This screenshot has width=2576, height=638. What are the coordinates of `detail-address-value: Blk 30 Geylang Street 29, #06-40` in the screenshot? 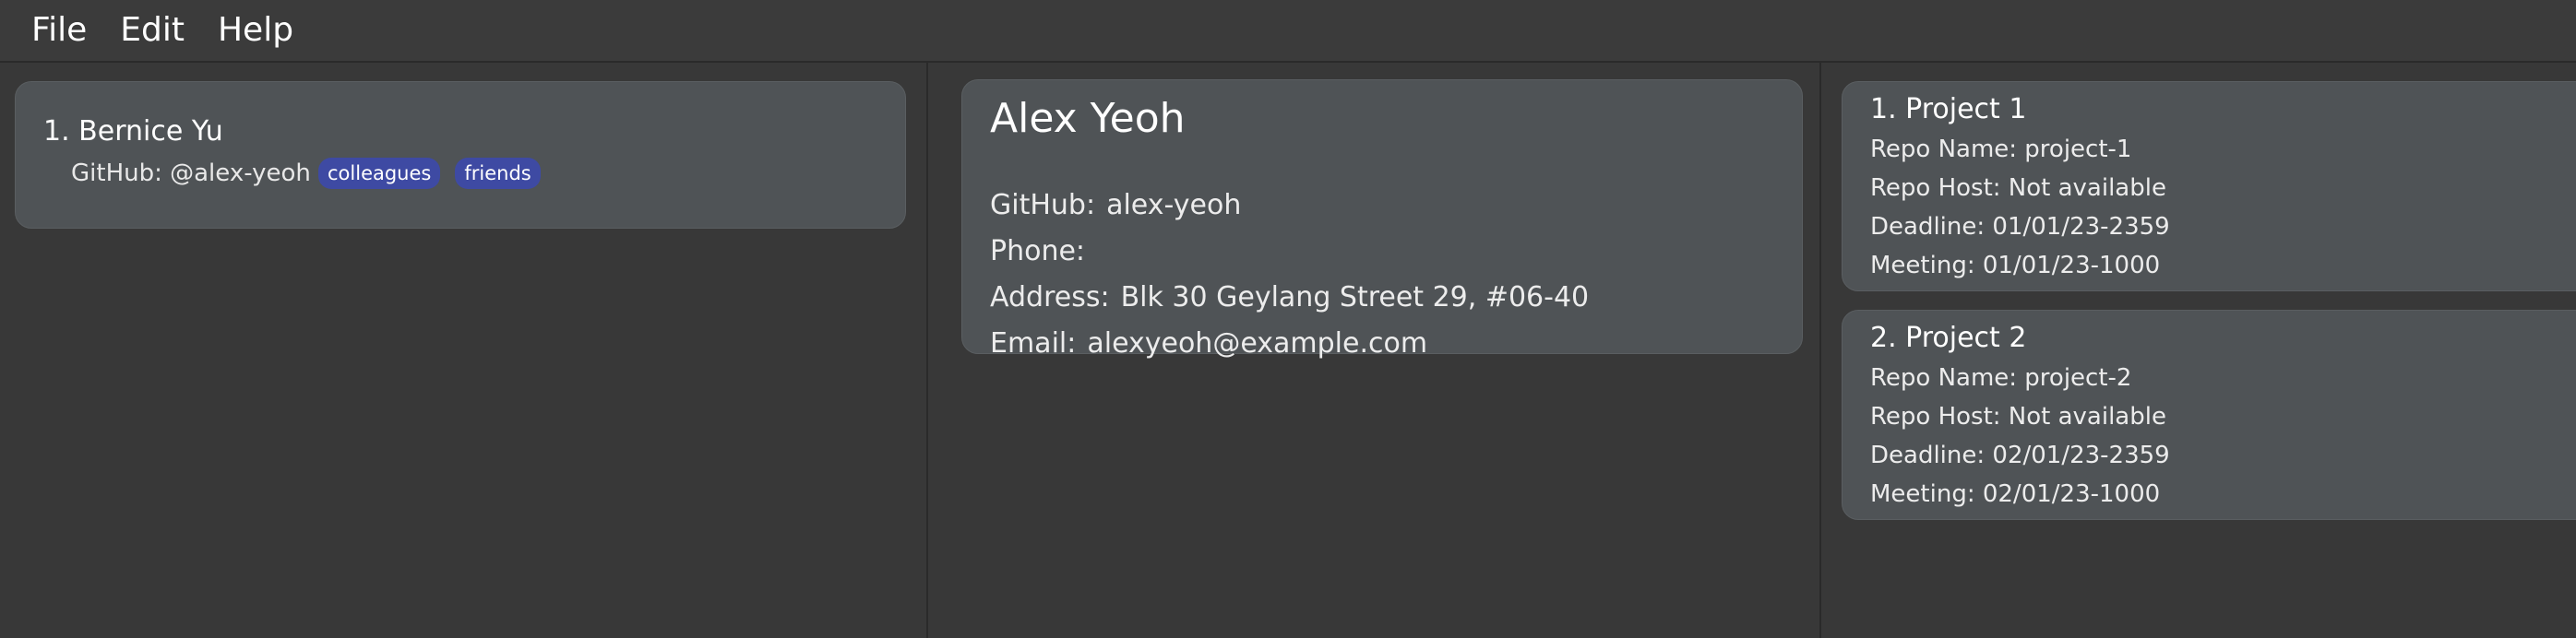 It's located at (1355, 297).